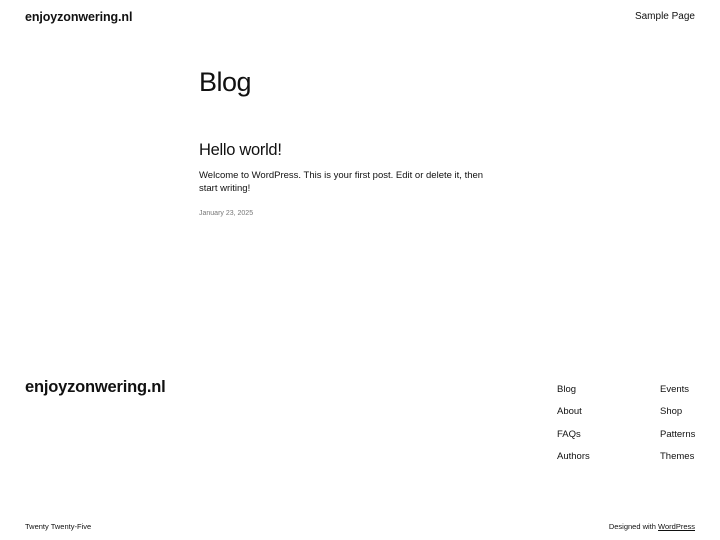 The width and height of the screenshot is (720, 540). What do you see at coordinates (676, 526) in the screenshot?
I see `wordpress-link: WordPress` at bounding box center [676, 526].